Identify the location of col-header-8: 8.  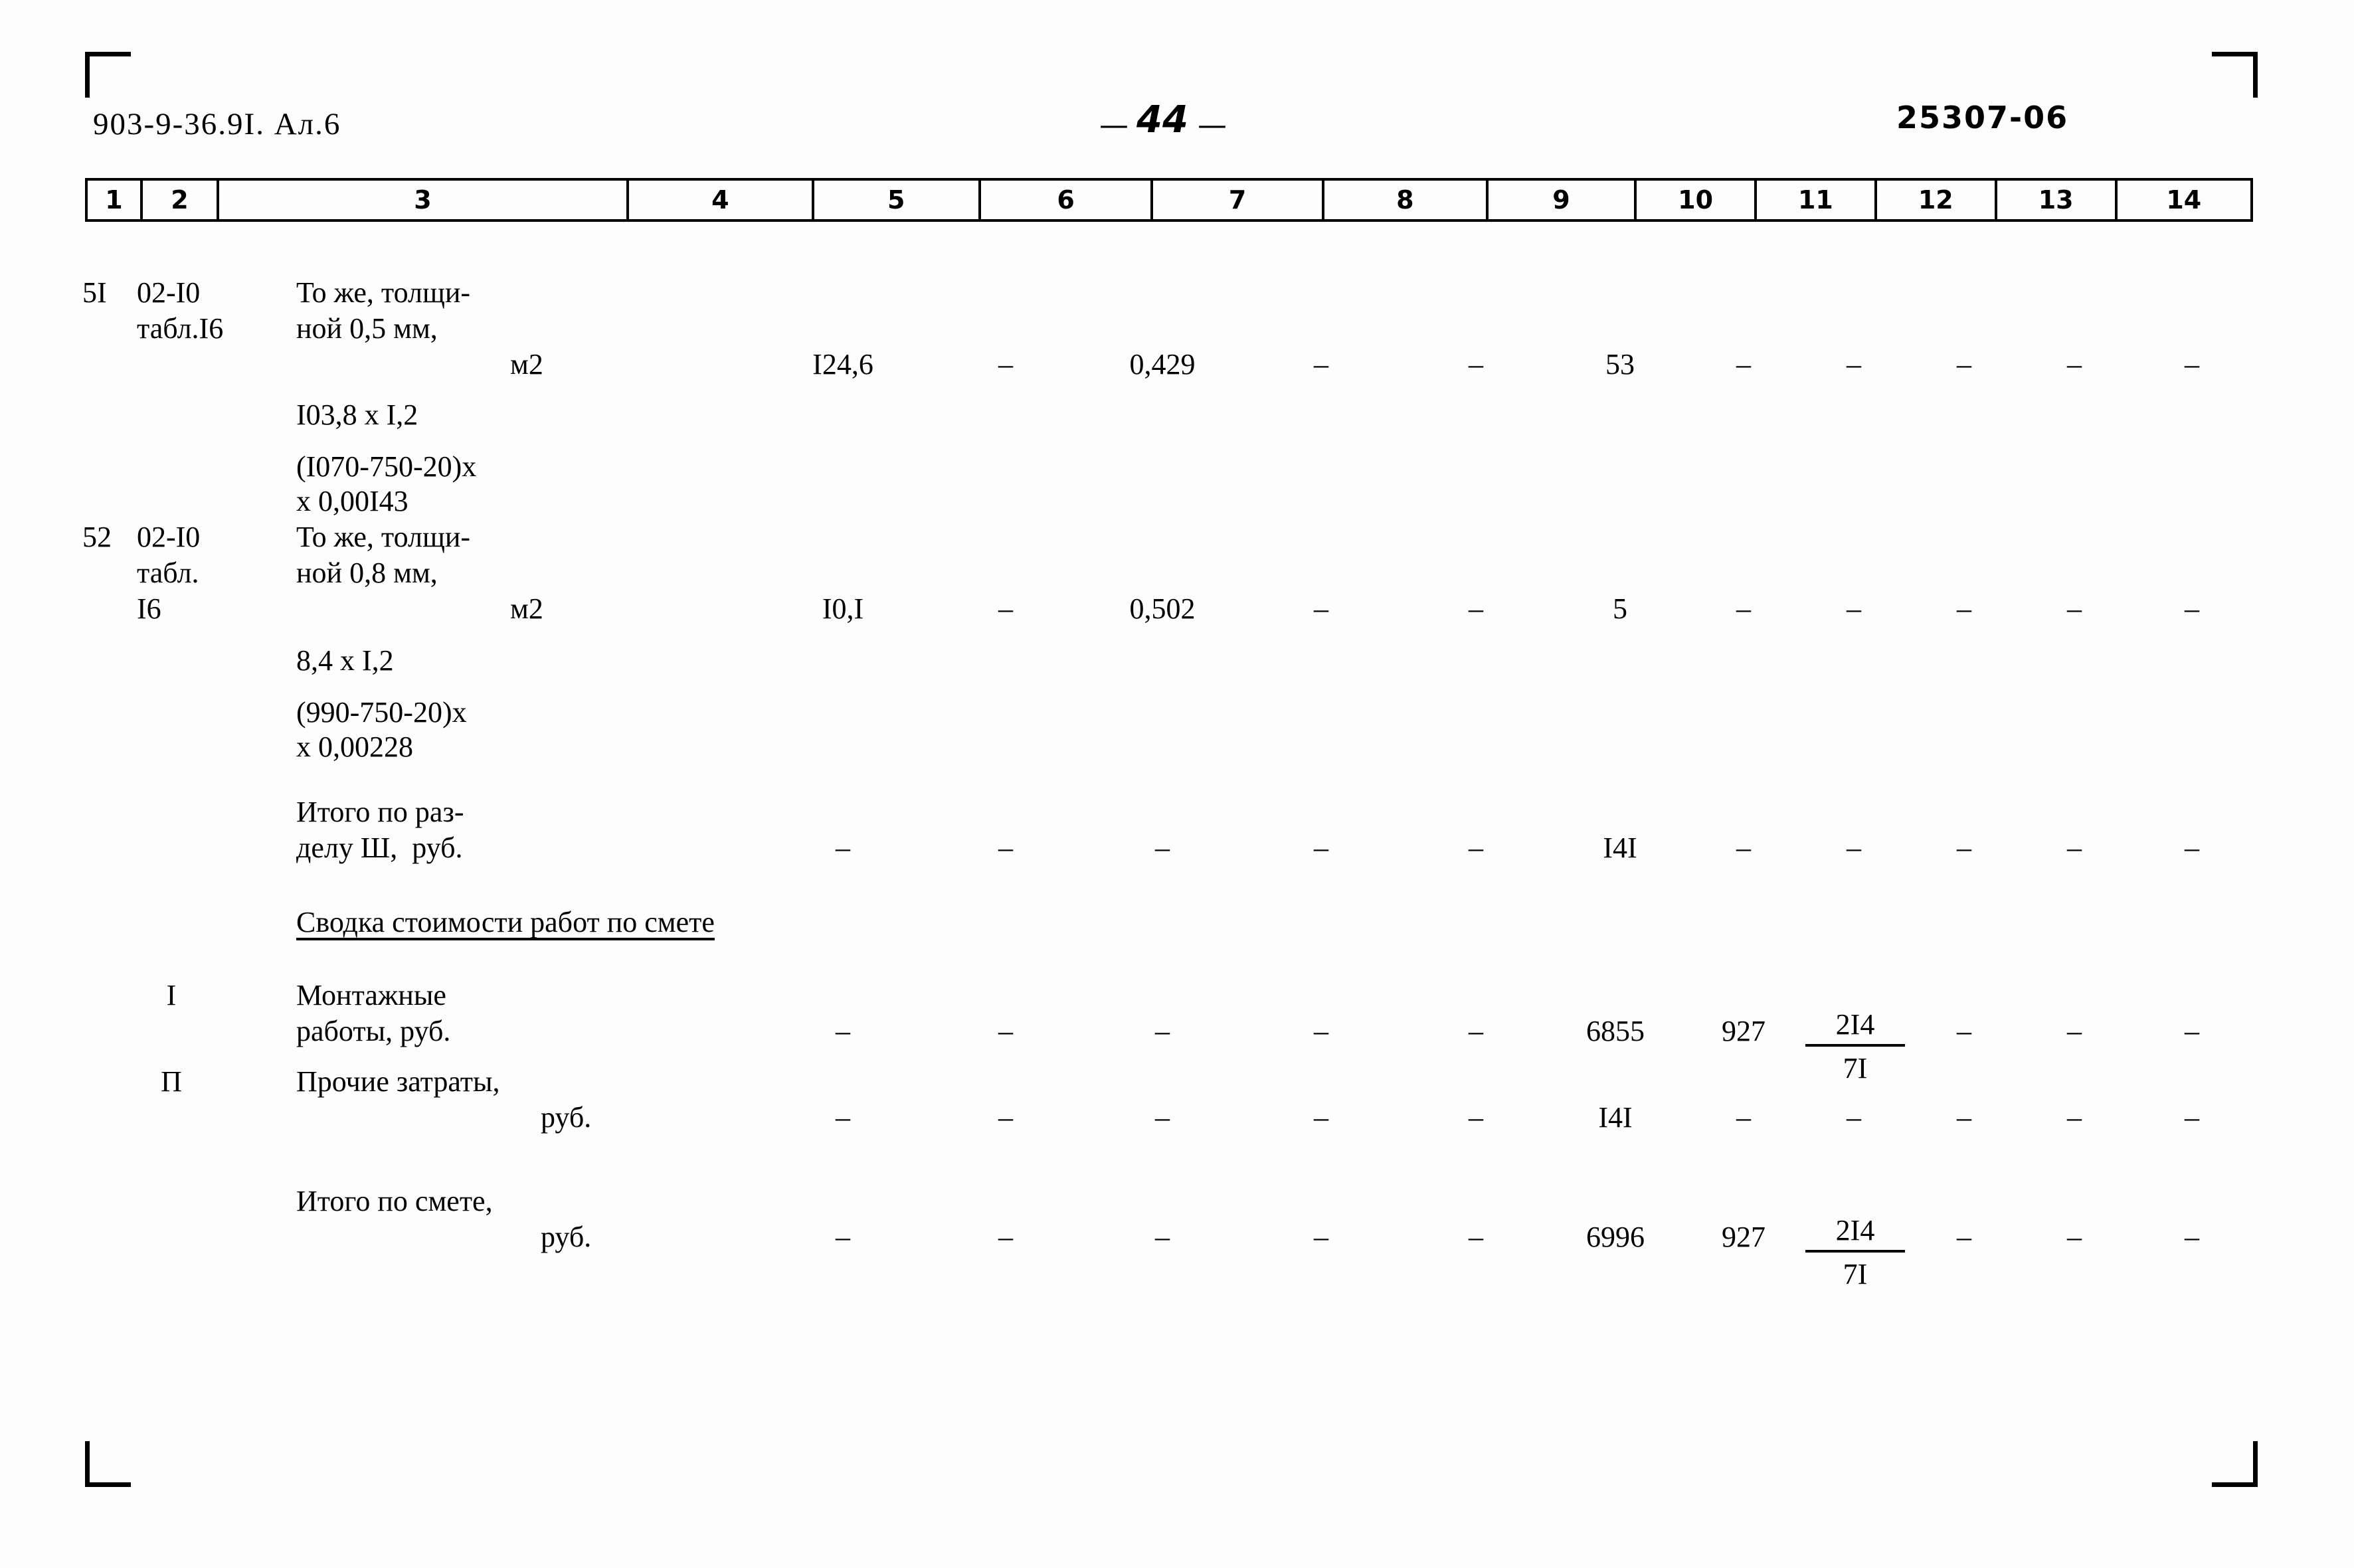
(1405, 200).